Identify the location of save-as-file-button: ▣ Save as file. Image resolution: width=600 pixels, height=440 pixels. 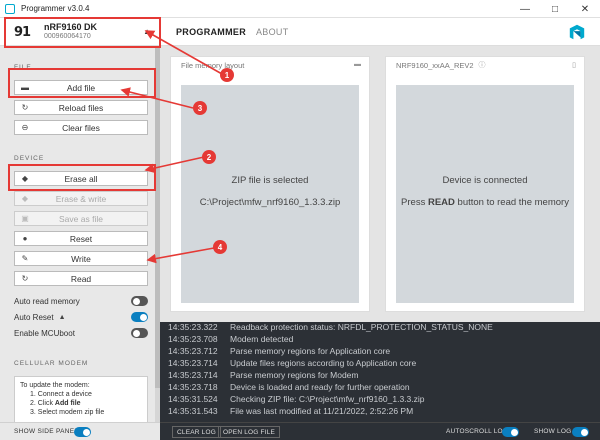
(81, 218).